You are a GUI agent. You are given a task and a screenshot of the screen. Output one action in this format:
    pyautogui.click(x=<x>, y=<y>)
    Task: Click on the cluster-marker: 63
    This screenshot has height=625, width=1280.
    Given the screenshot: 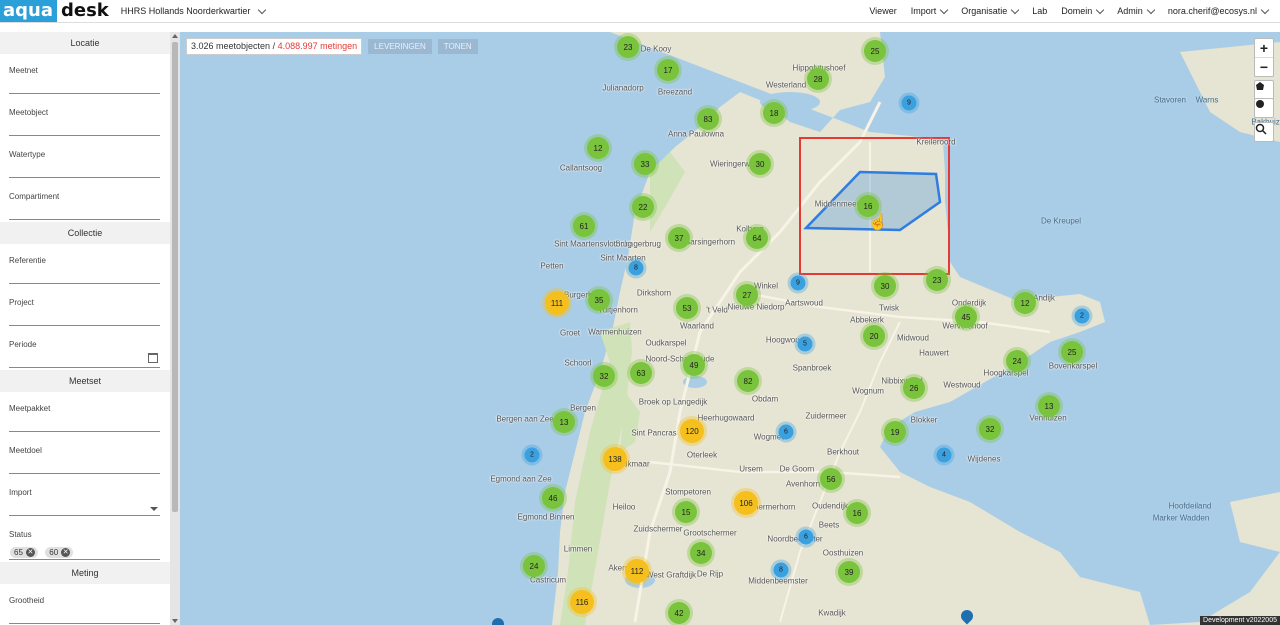 What is the action you would take?
    pyautogui.click(x=641, y=373)
    